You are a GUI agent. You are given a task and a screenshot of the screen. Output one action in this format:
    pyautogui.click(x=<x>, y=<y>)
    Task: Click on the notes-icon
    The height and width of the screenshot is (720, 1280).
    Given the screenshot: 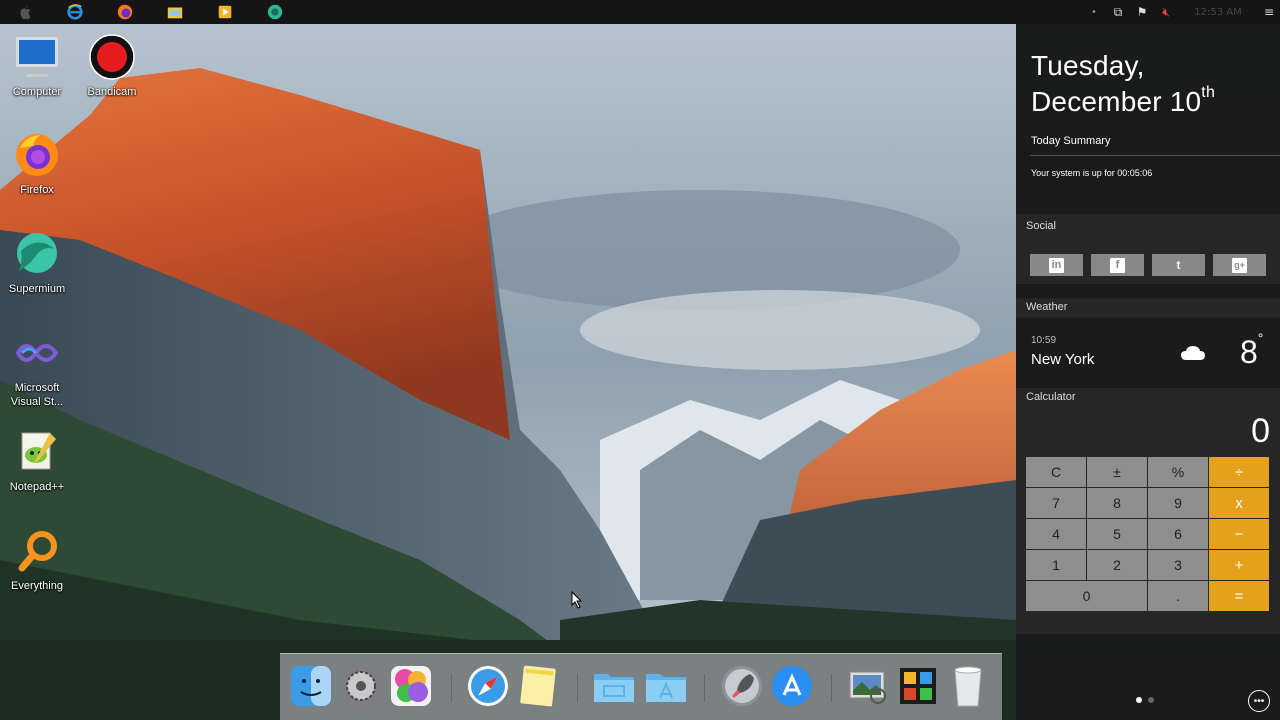 What is the action you would take?
    pyautogui.click(x=538, y=686)
    